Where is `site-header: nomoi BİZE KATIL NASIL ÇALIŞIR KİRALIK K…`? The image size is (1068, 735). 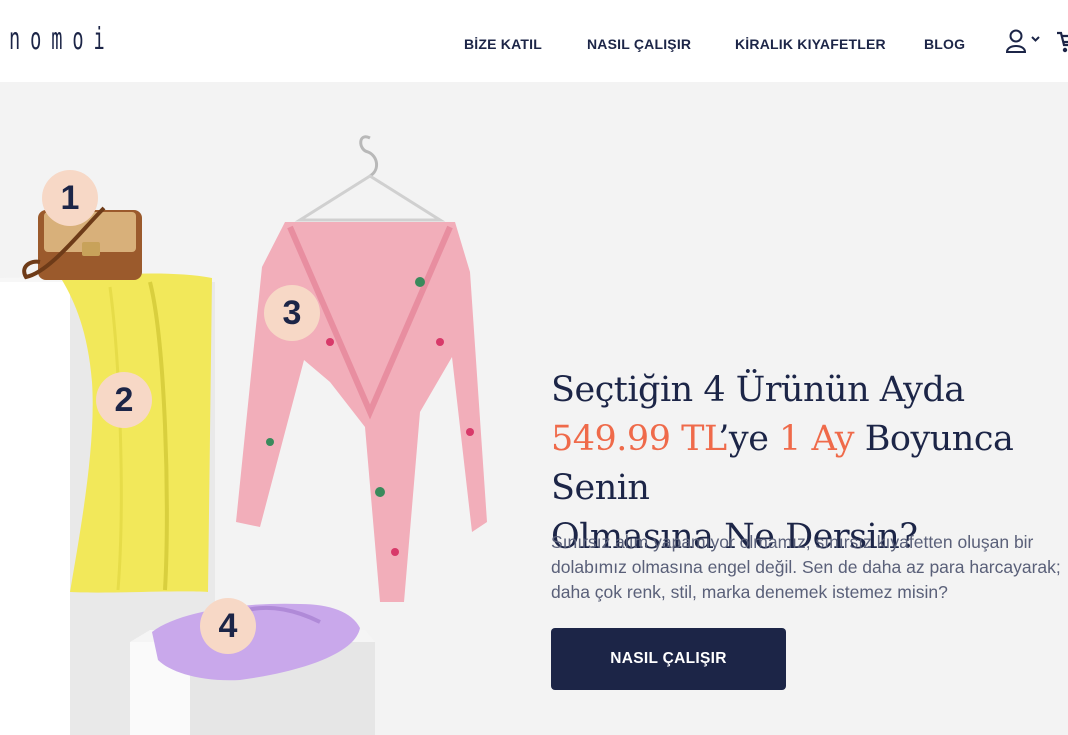
site-header: nomoi BİZE KATIL NASIL ÇALIŞIR KİRALIK K… is located at coordinates (534, 41).